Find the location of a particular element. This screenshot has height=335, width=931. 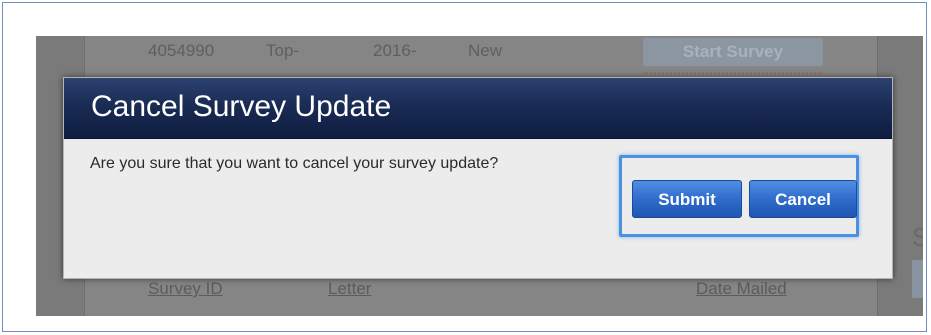

bg-start-survey-button: Start Survey is located at coordinates (733, 52).